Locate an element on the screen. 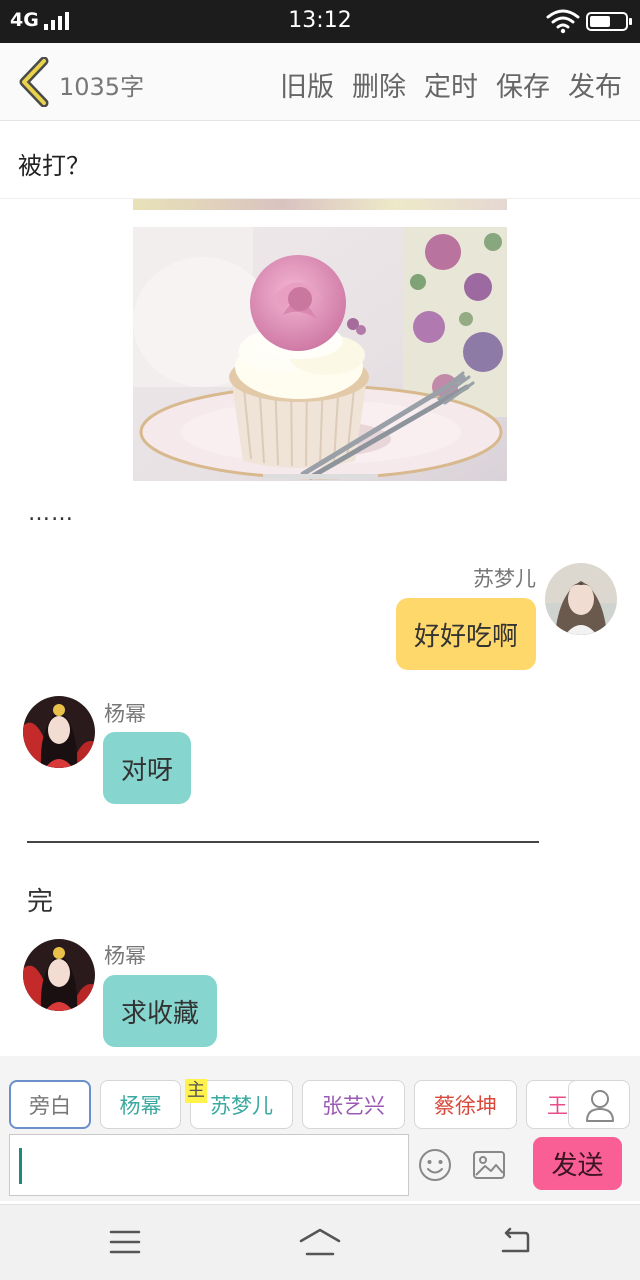  role-label: 王 is located at coordinates (557, 1105).